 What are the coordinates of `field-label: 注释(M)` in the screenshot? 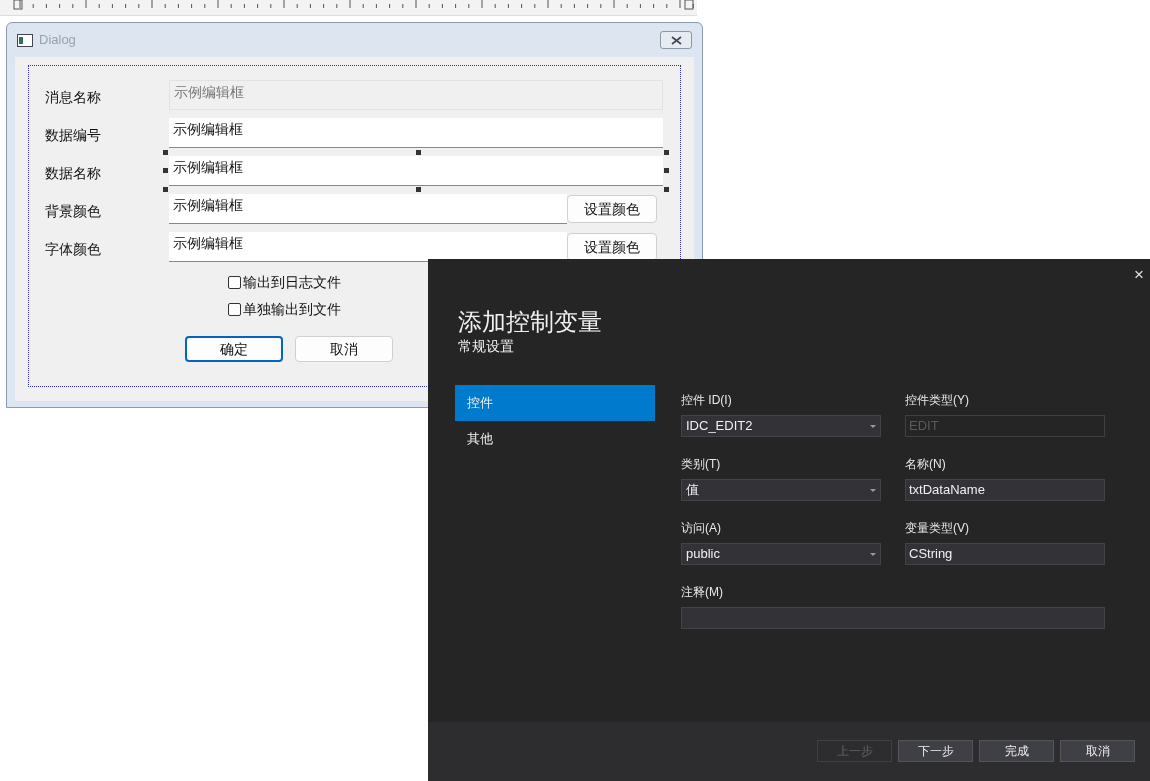 It's located at (702, 592).